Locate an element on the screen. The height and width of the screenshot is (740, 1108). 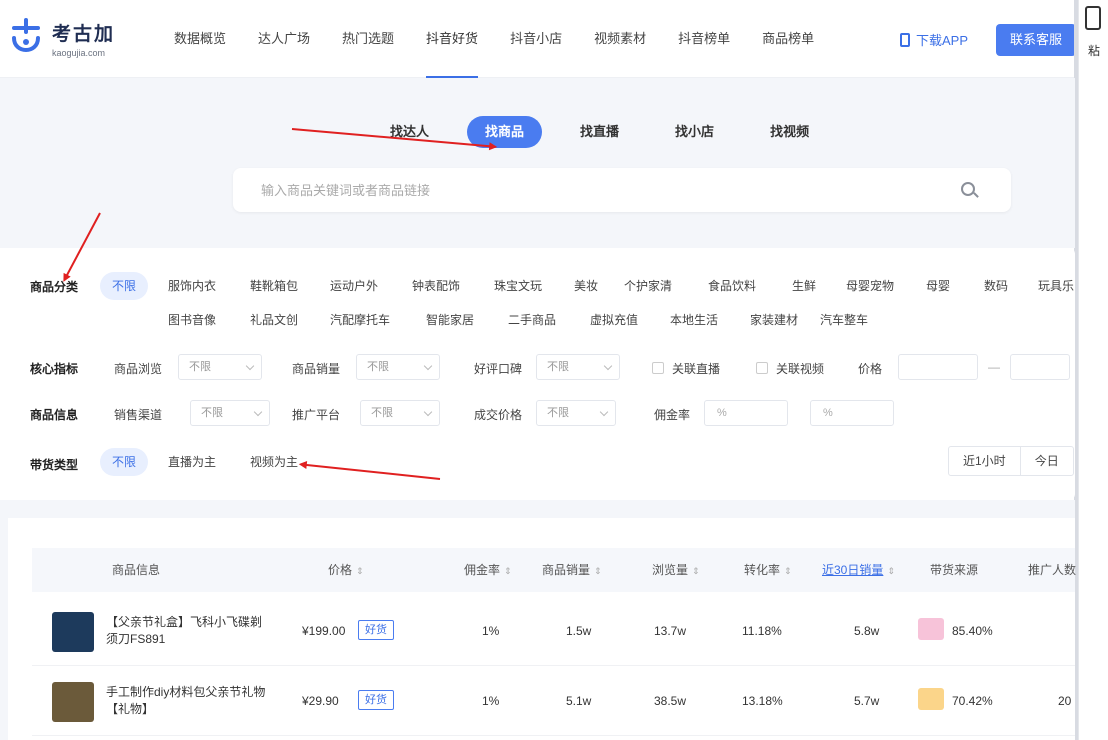
nav-item-6: 抖音榜单 is located at coordinates (704, 39).